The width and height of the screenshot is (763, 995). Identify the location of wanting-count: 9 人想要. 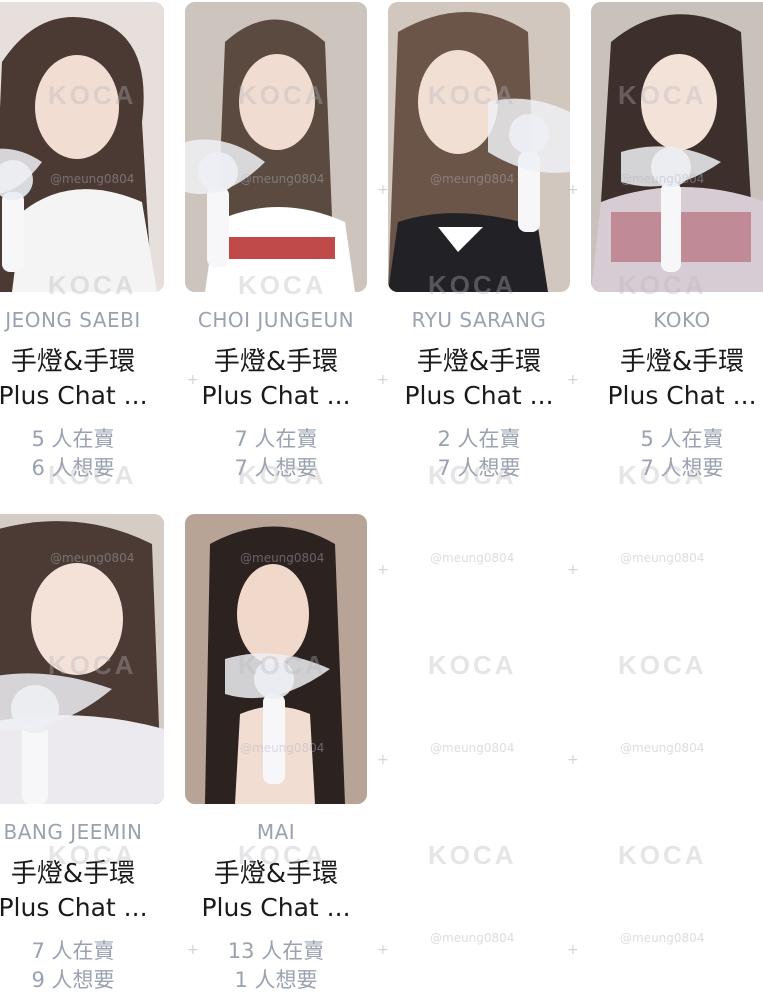
(73, 980).